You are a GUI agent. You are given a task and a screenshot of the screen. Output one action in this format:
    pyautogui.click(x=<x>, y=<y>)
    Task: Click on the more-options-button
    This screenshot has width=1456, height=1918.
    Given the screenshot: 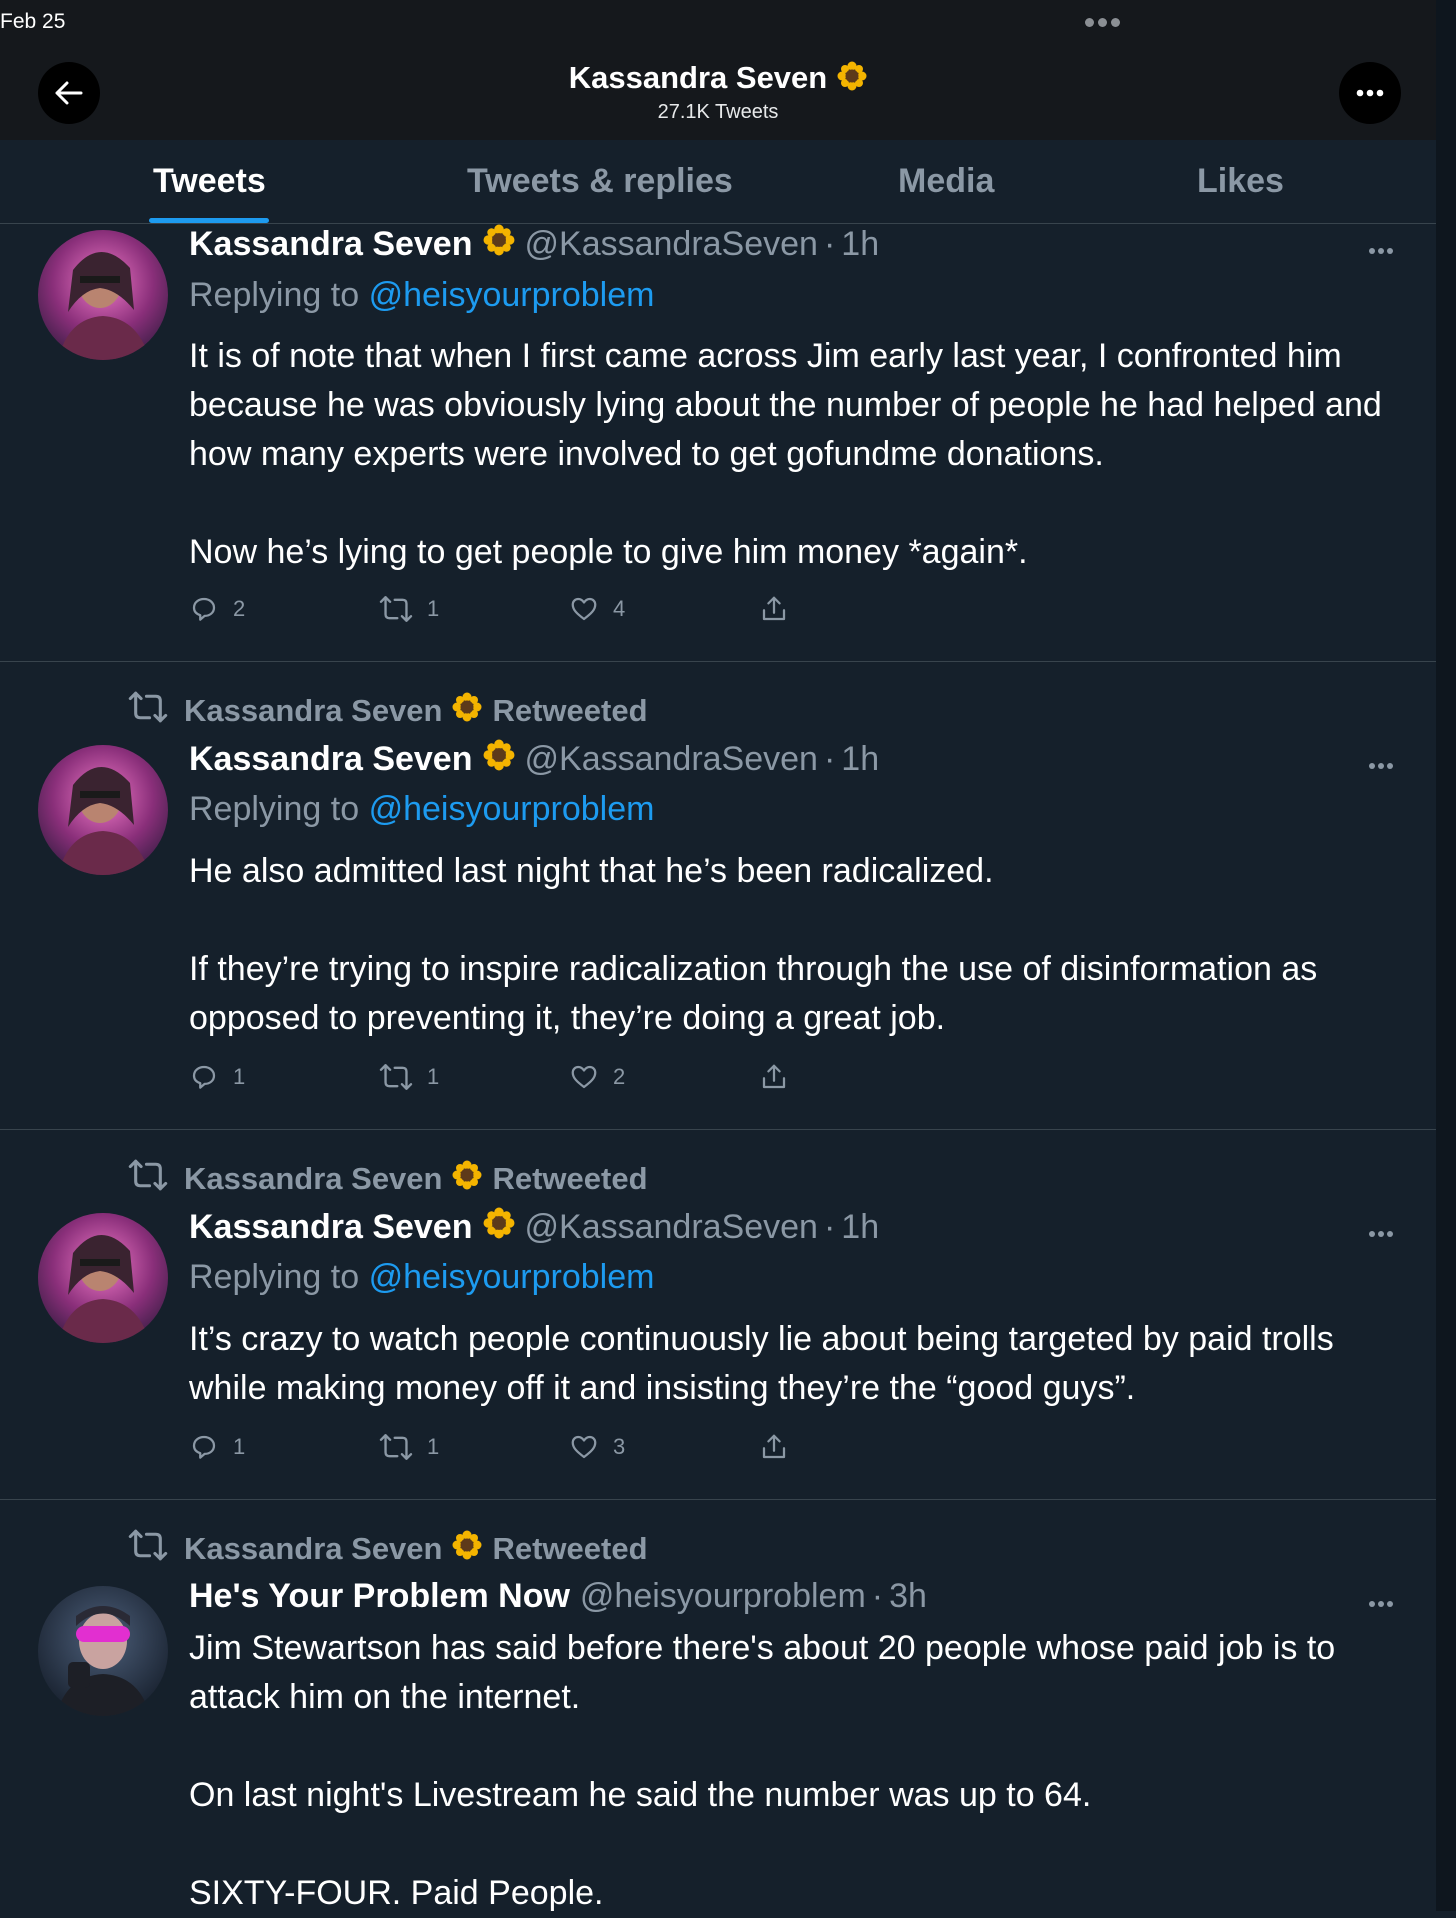 What is the action you would take?
    pyautogui.click(x=1370, y=93)
    